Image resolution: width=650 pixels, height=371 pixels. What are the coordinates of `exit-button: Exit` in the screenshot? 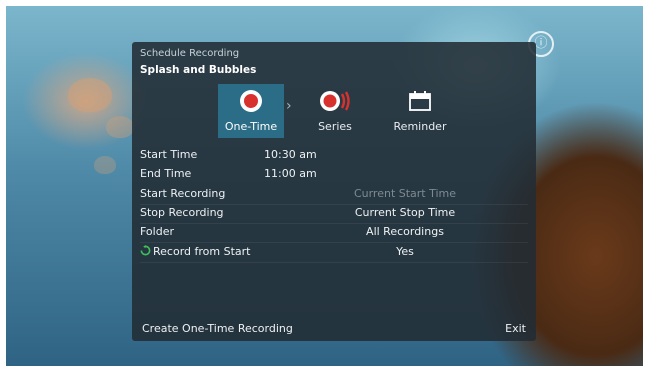 It's located at (515, 328).